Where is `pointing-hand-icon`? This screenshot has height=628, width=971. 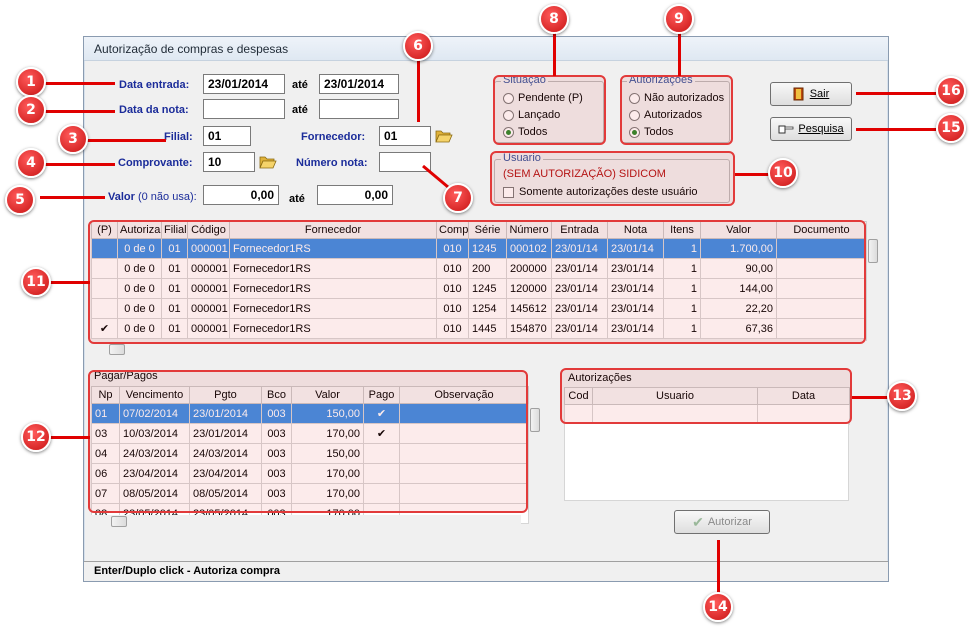
pointing-hand-icon is located at coordinates (786, 129).